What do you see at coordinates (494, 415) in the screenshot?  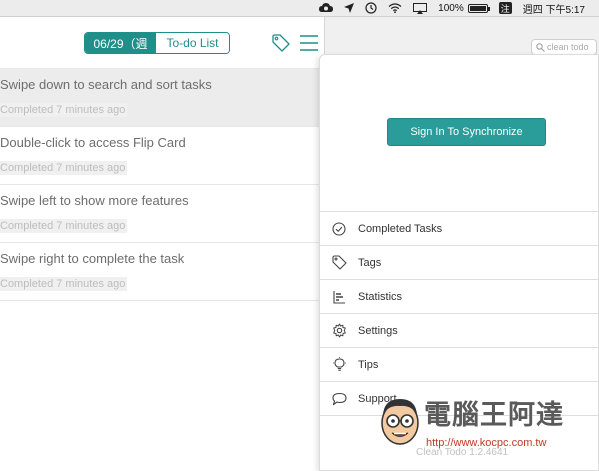 I see `watermark-title: 電腦王阿達` at bounding box center [494, 415].